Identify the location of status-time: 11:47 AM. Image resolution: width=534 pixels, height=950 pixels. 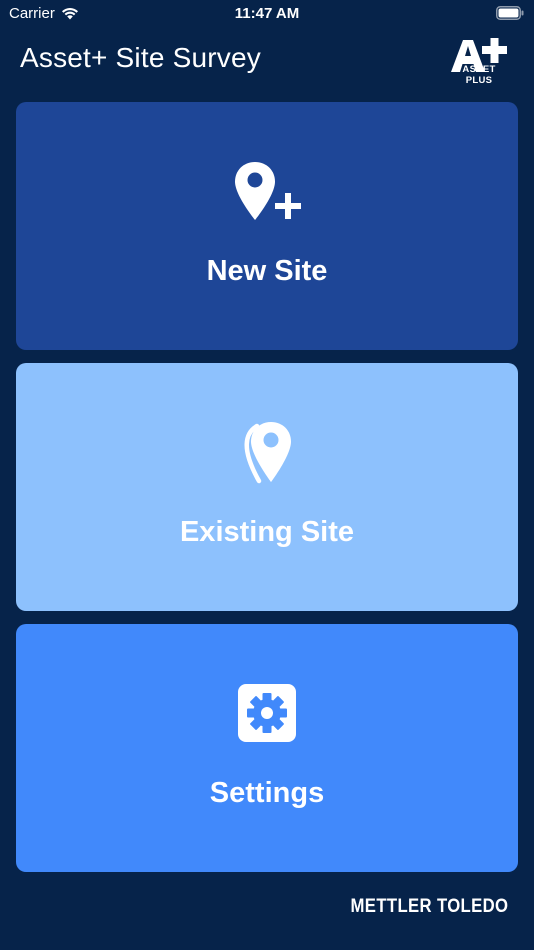
(267, 13).